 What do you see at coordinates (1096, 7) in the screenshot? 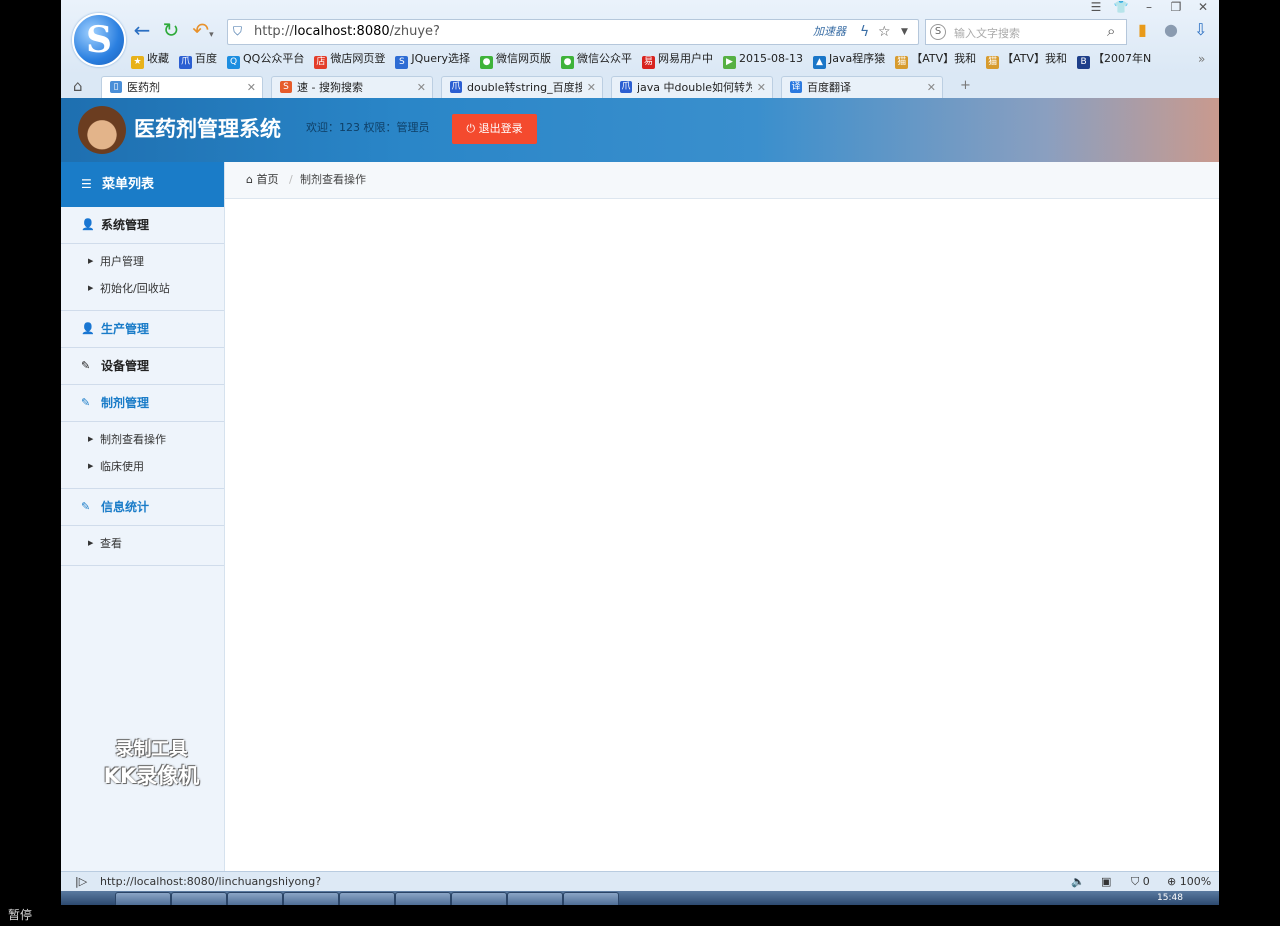
I see `menu-icon: ☰` at bounding box center [1096, 7].